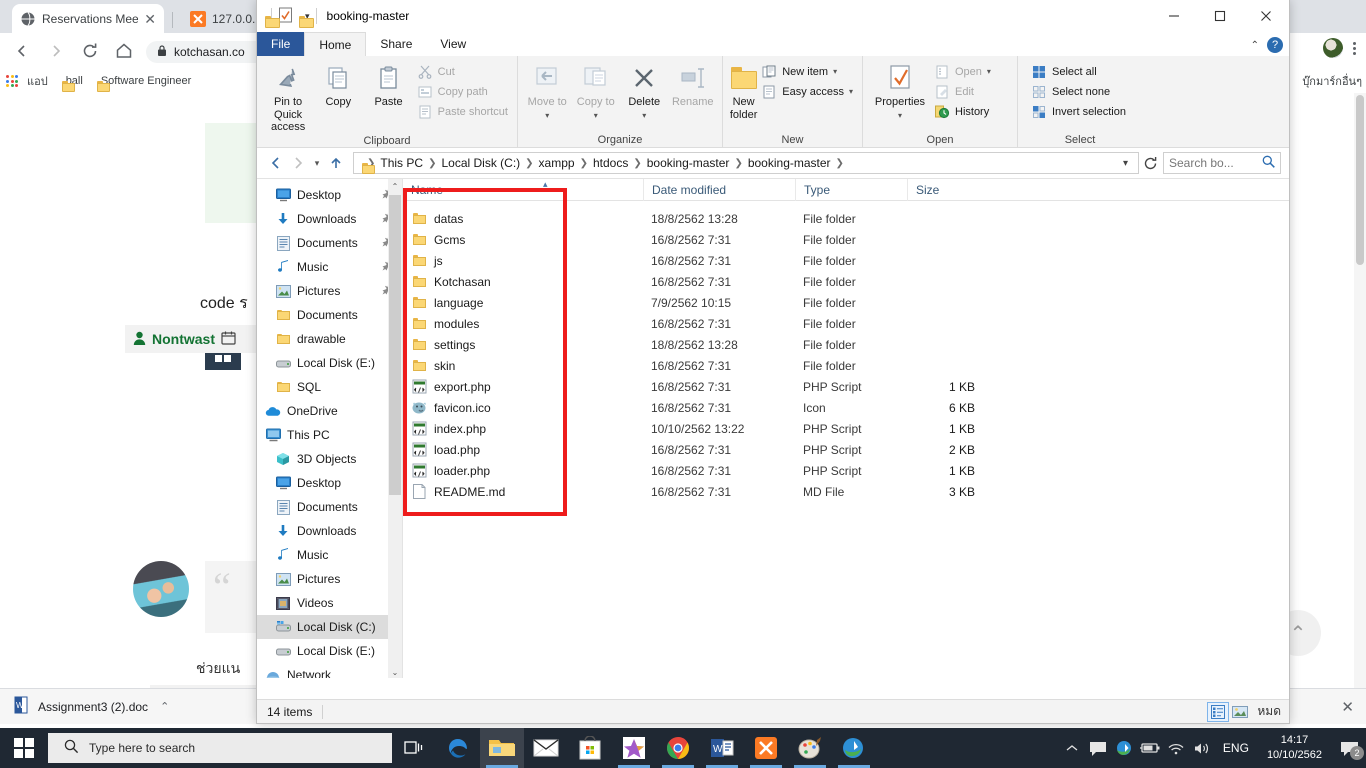  Describe the element at coordinates (962, 111) in the screenshot. I see `history-button: History` at that location.